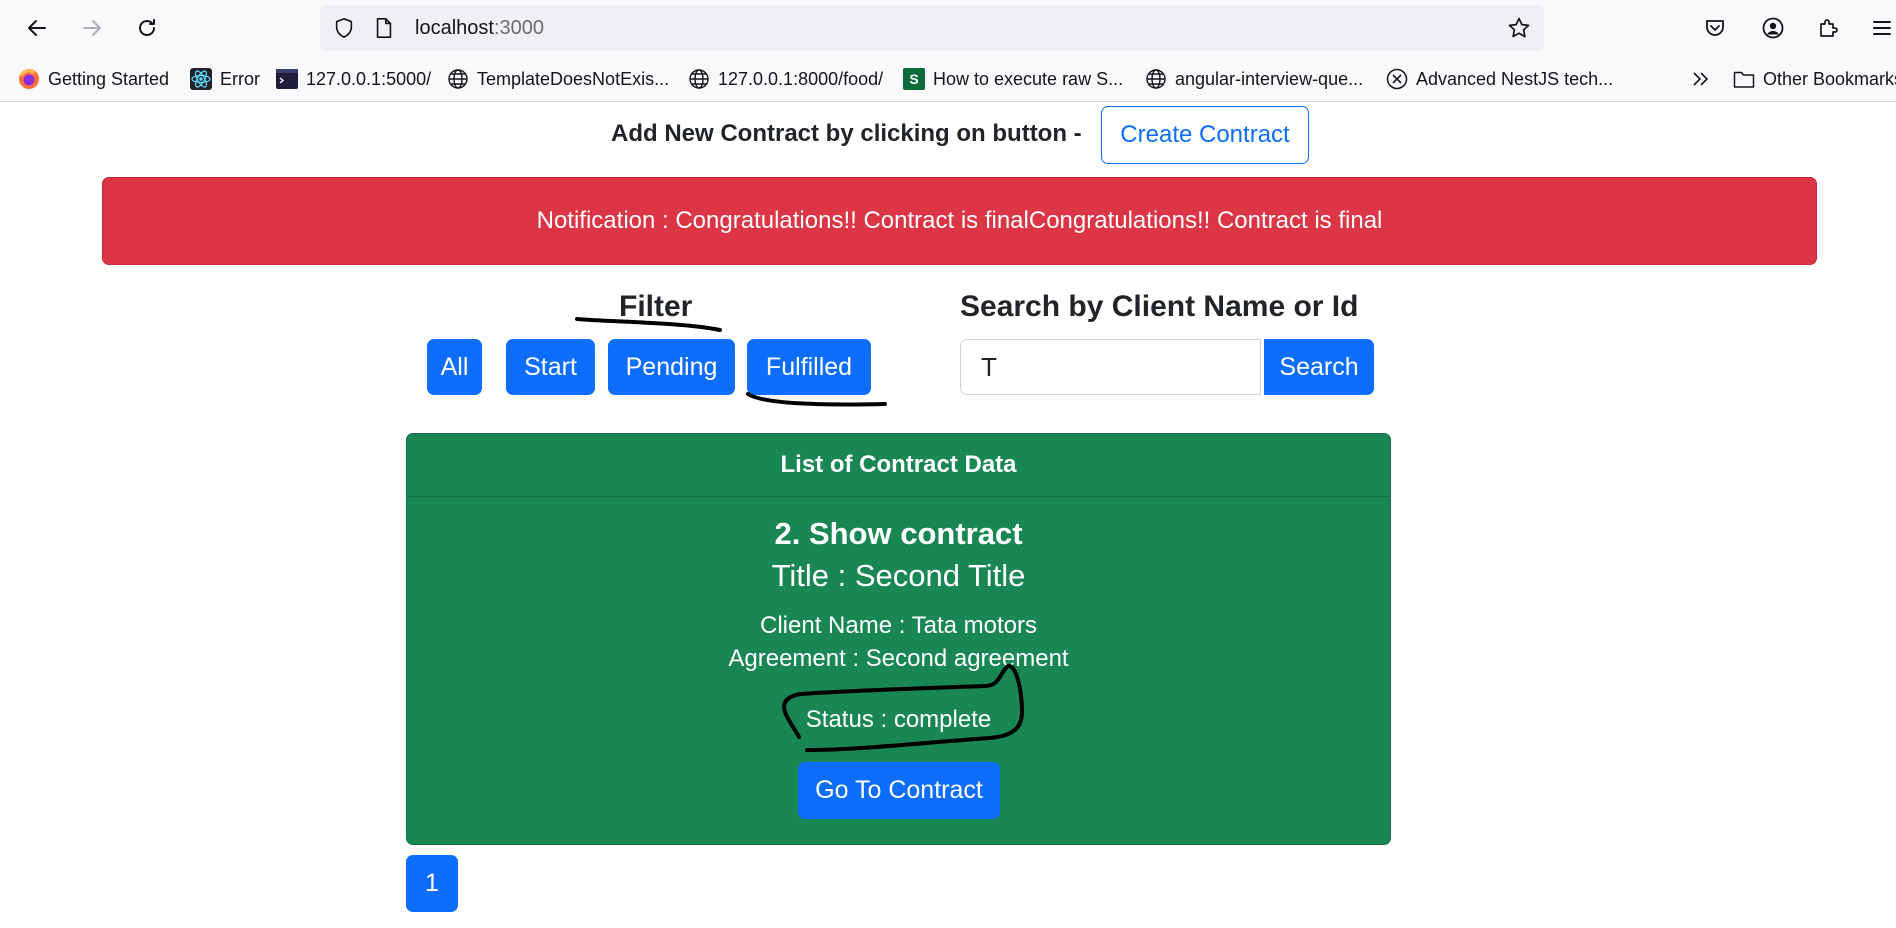 The height and width of the screenshot is (928, 1896). Describe the element at coordinates (454, 28) in the screenshot. I see `url-host: localhost` at that location.